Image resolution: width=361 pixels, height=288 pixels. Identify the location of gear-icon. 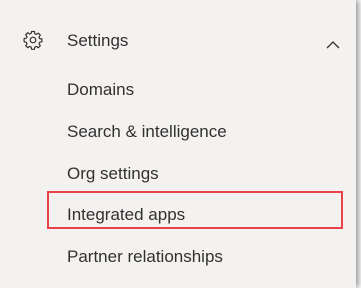
(33, 40).